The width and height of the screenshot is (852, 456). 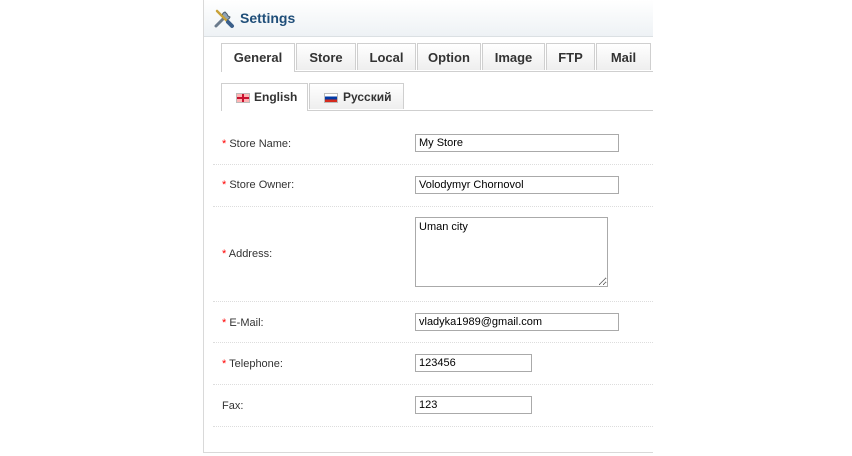 I want to click on form-row-telephone: * Telephone:, so click(x=433, y=364).